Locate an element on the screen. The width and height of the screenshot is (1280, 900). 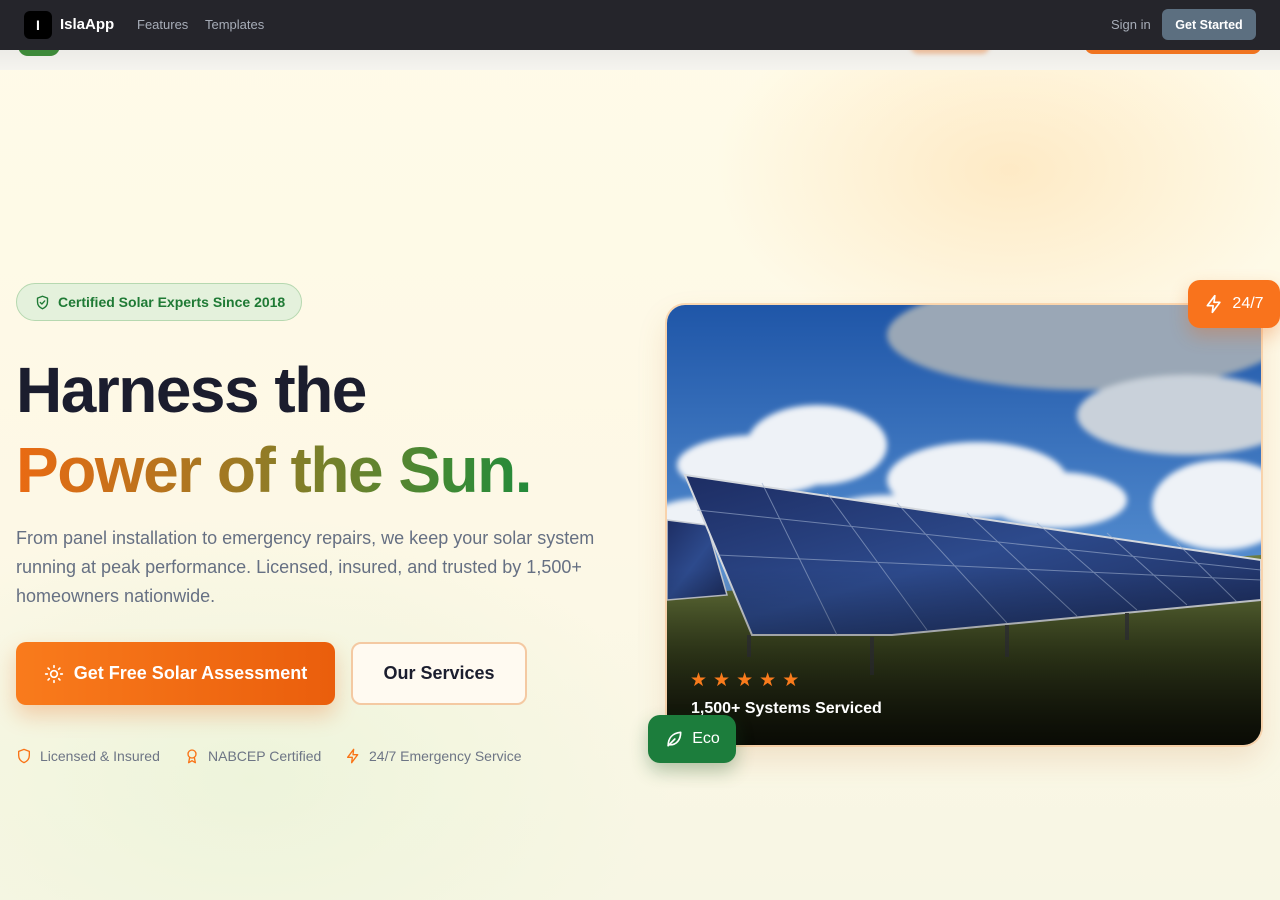
leaf-icon is located at coordinates (674, 739).